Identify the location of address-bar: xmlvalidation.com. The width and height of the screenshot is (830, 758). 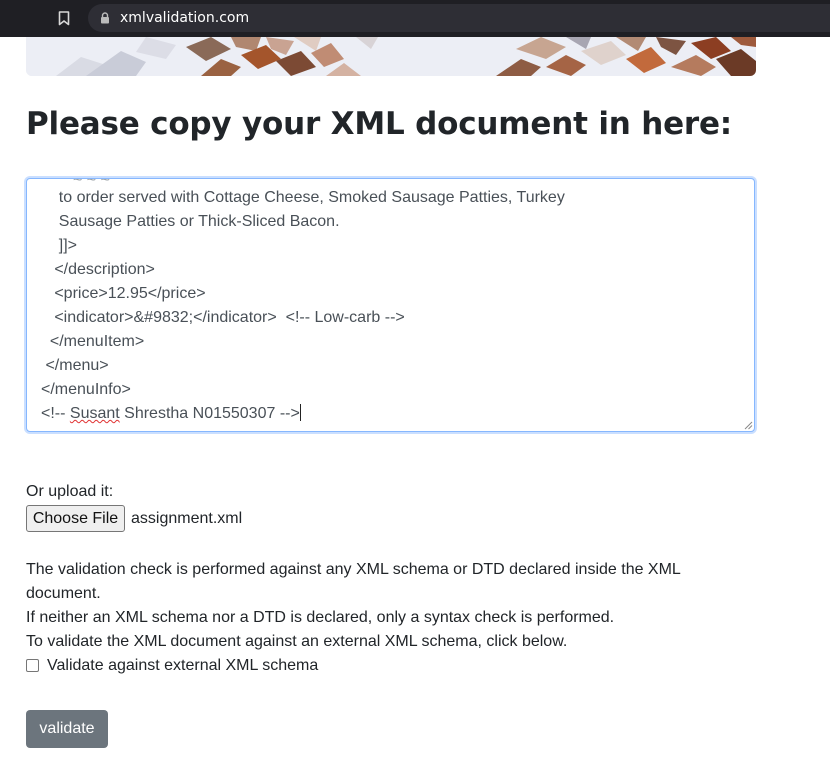
(459, 18).